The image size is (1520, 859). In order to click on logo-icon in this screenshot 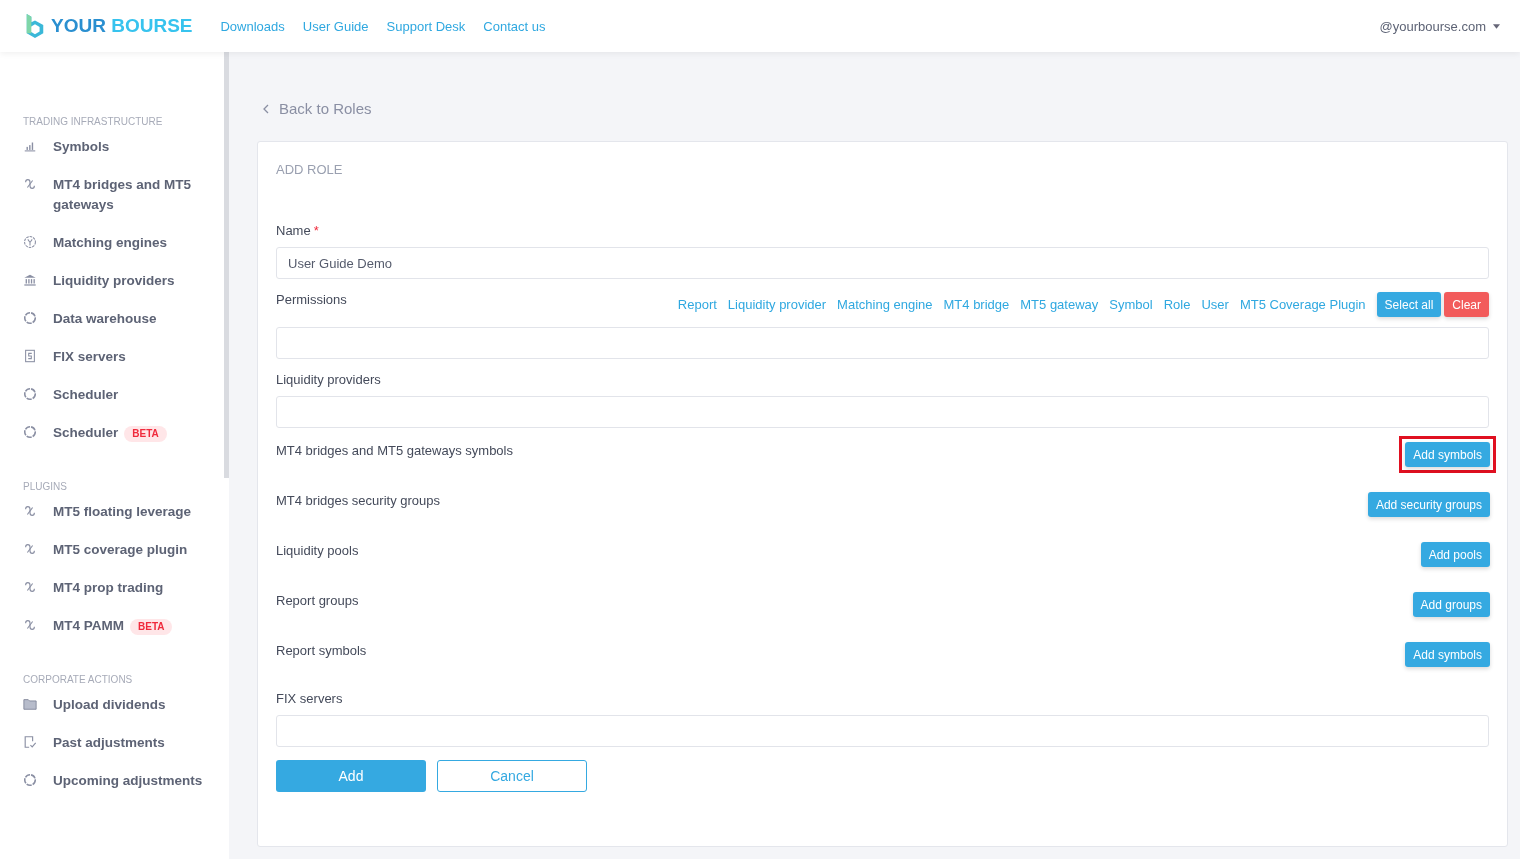, I will do `click(35, 26)`.